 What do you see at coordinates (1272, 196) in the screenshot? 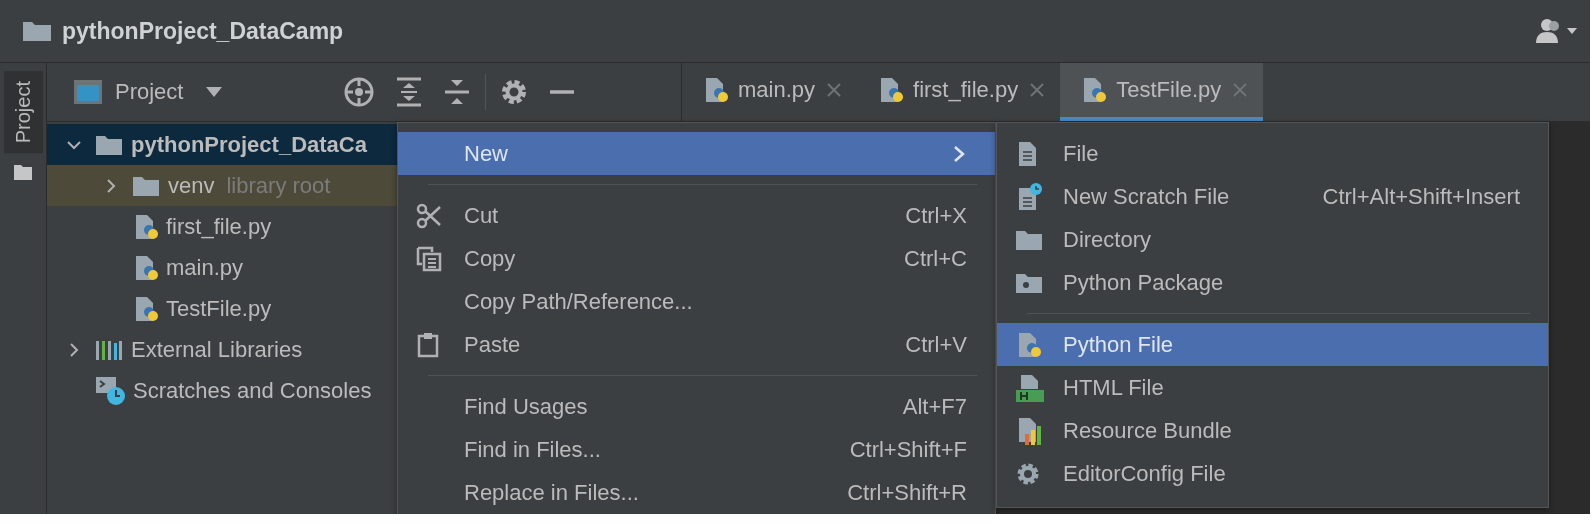
I see `menu-item: New Scratch File Ctrl+Alt+Shift+Insert` at bounding box center [1272, 196].